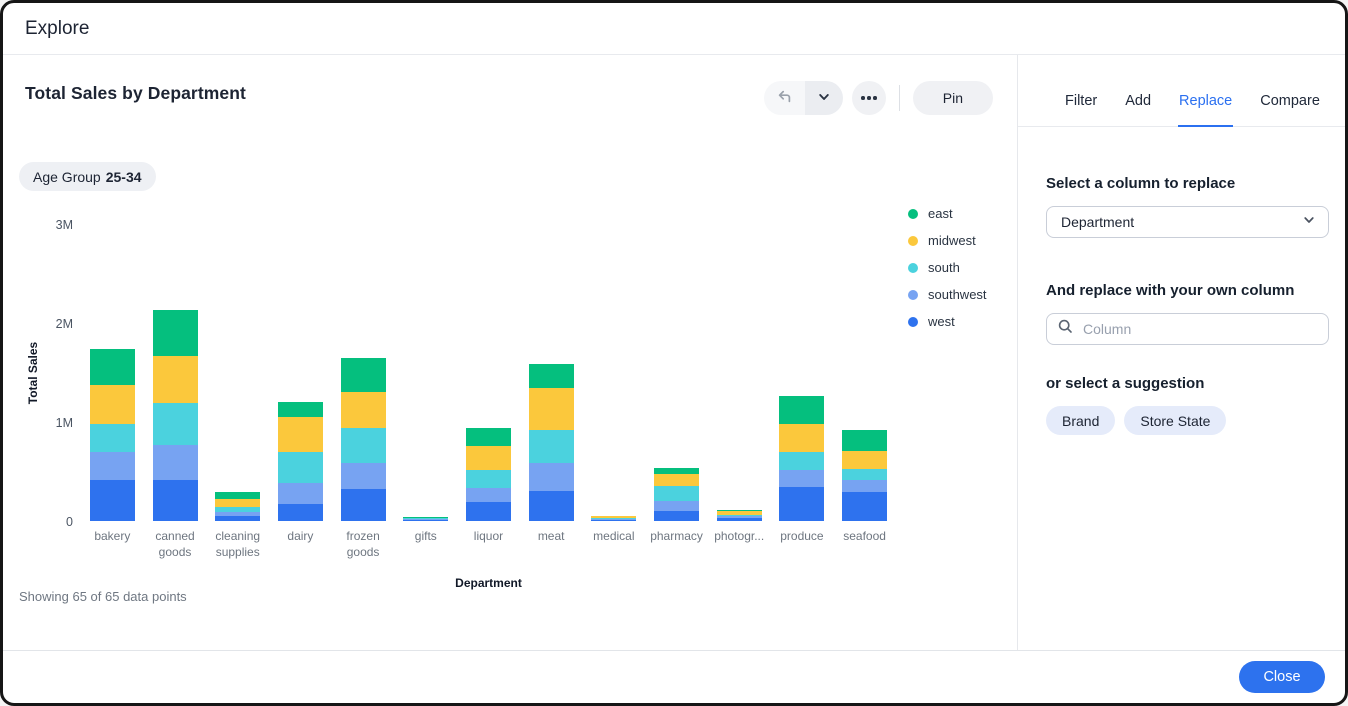  I want to click on suggestion-chip-brand: Brand, so click(1081, 420).